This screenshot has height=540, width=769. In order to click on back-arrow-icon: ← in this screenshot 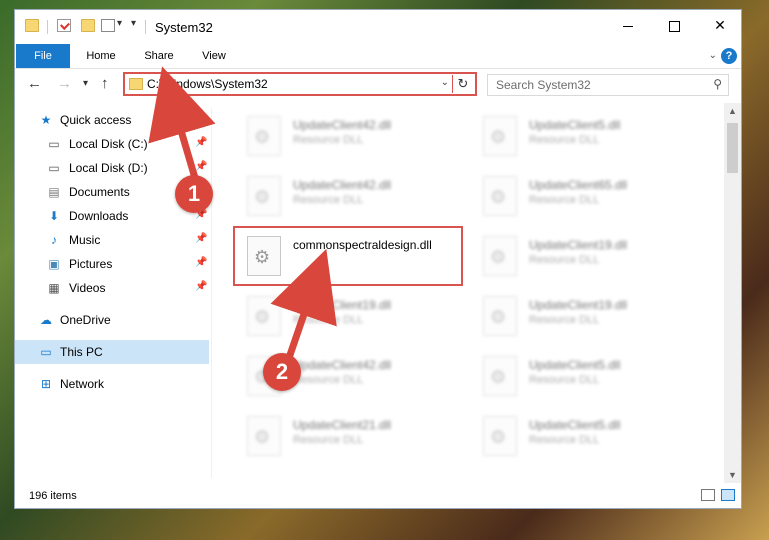, I will do `click(34, 83)`.